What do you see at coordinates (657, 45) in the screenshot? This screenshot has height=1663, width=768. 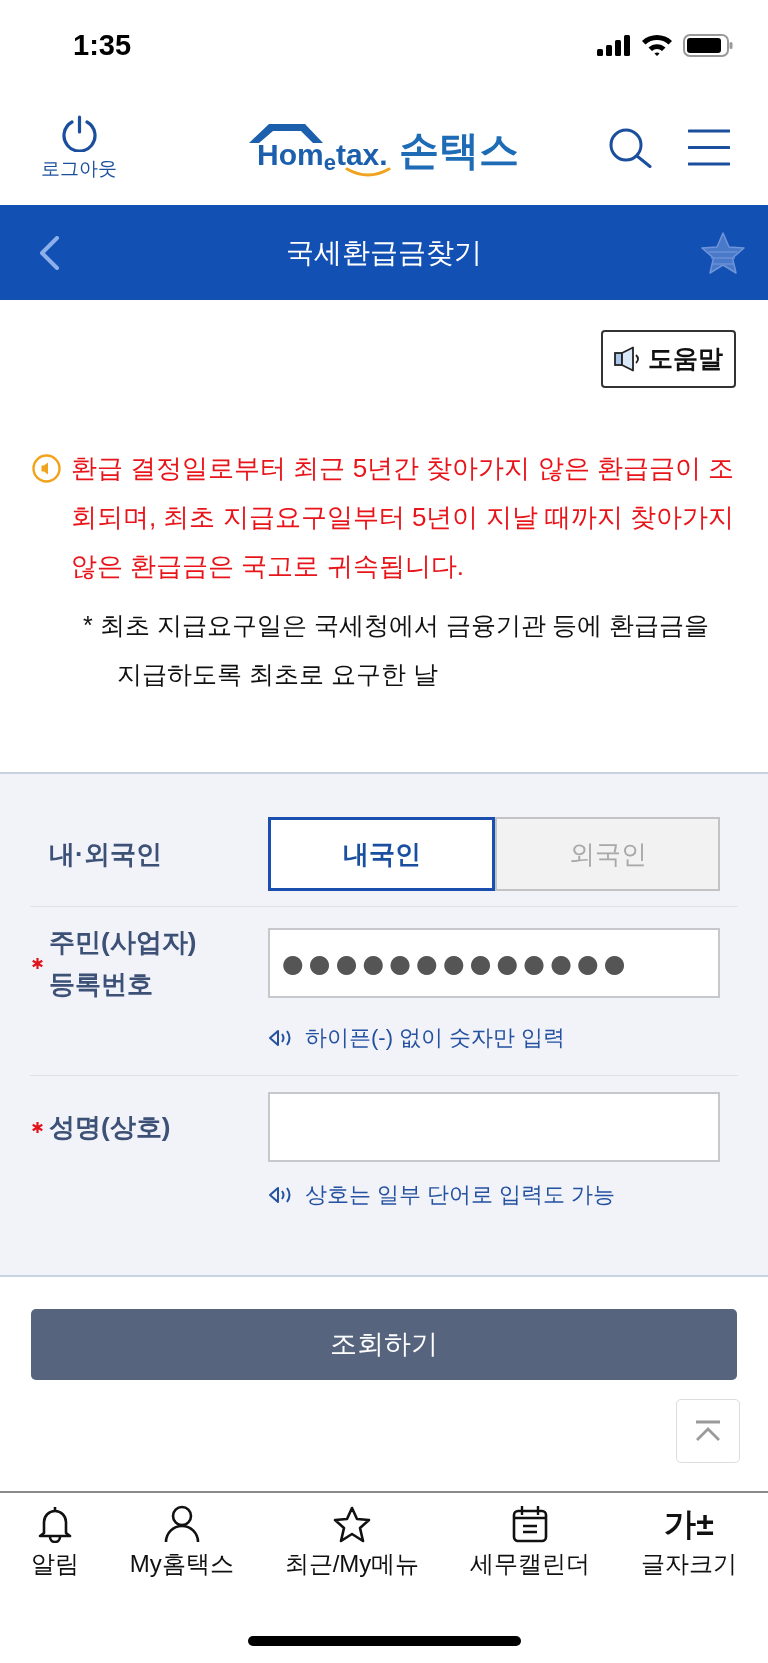 I see `wifi-icon` at bounding box center [657, 45].